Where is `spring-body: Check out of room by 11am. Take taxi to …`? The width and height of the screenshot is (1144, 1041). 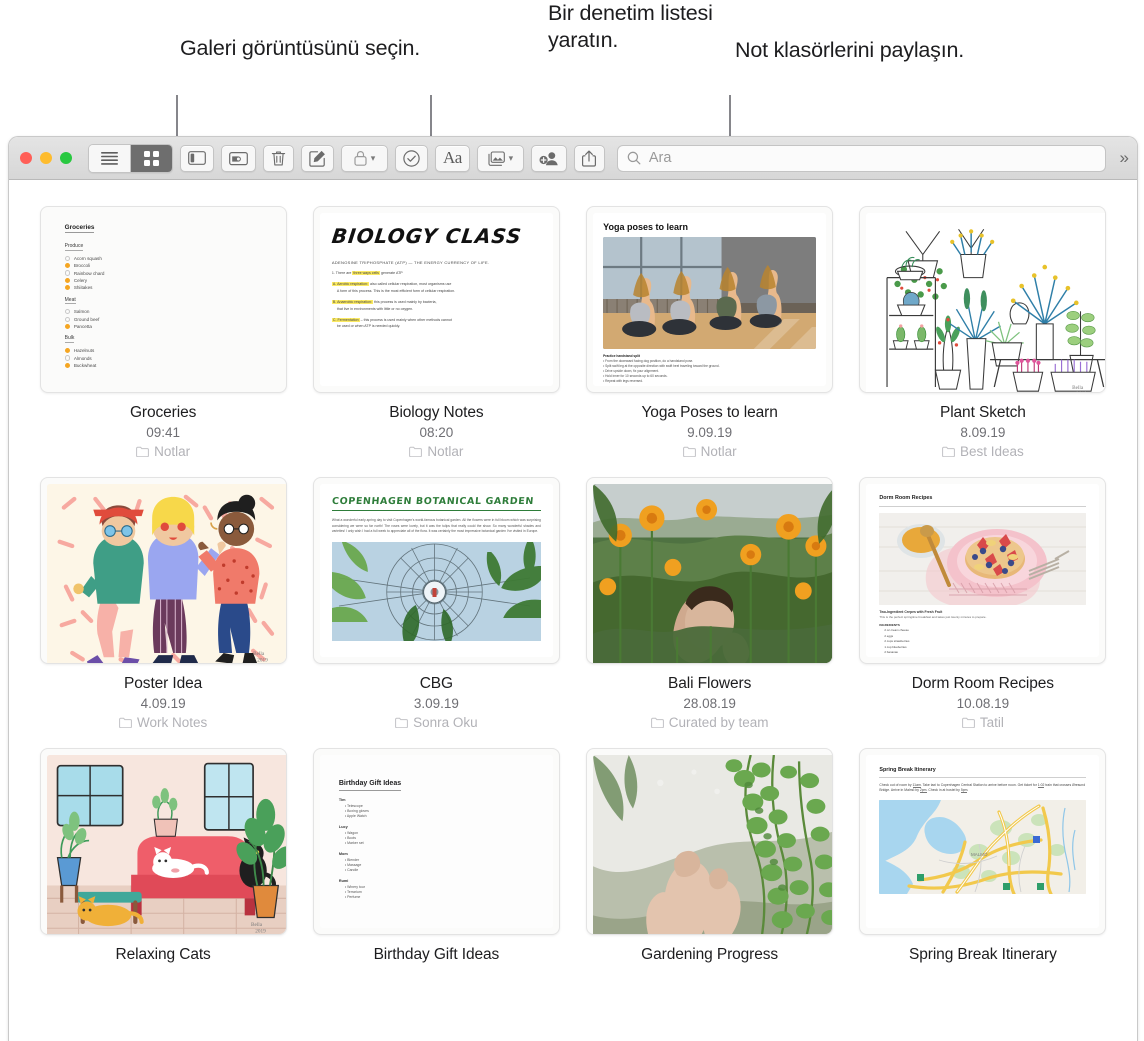 spring-body: Check out of room by 11am. Take taxi to … is located at coordinates (982, 788).